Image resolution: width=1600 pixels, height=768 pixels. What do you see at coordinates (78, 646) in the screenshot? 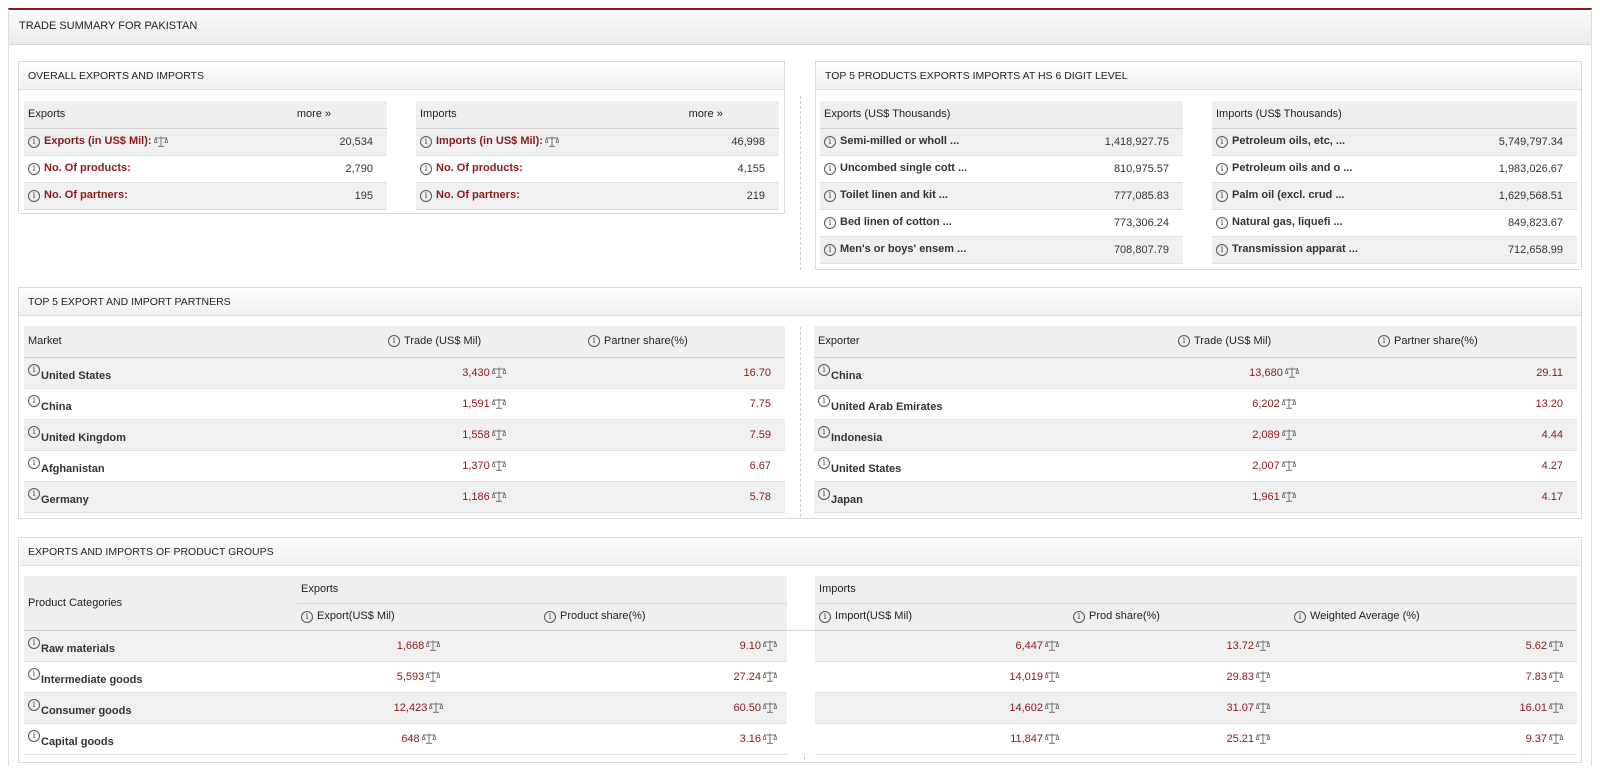
I see `product-group-name: Raw materials` at bounding box center [78, 646].